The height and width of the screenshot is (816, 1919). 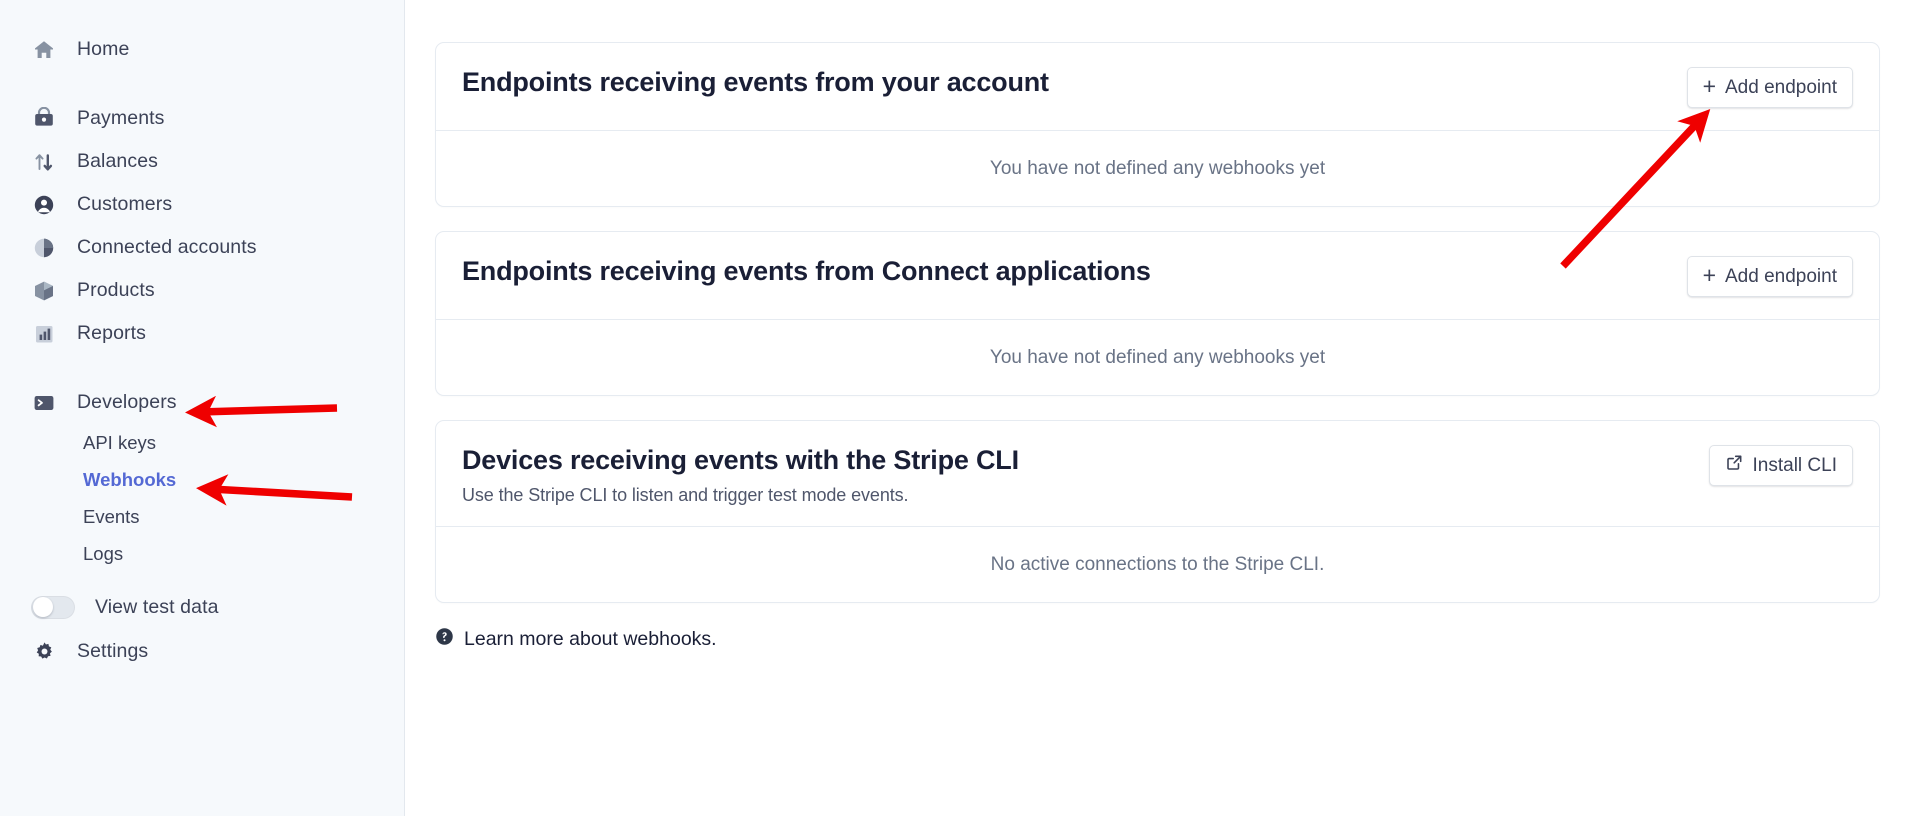 What do you see at coordinates (202, 290) in the screenshot?
I see `sidebar-item-products: Products` at bounding box center [202, 290].